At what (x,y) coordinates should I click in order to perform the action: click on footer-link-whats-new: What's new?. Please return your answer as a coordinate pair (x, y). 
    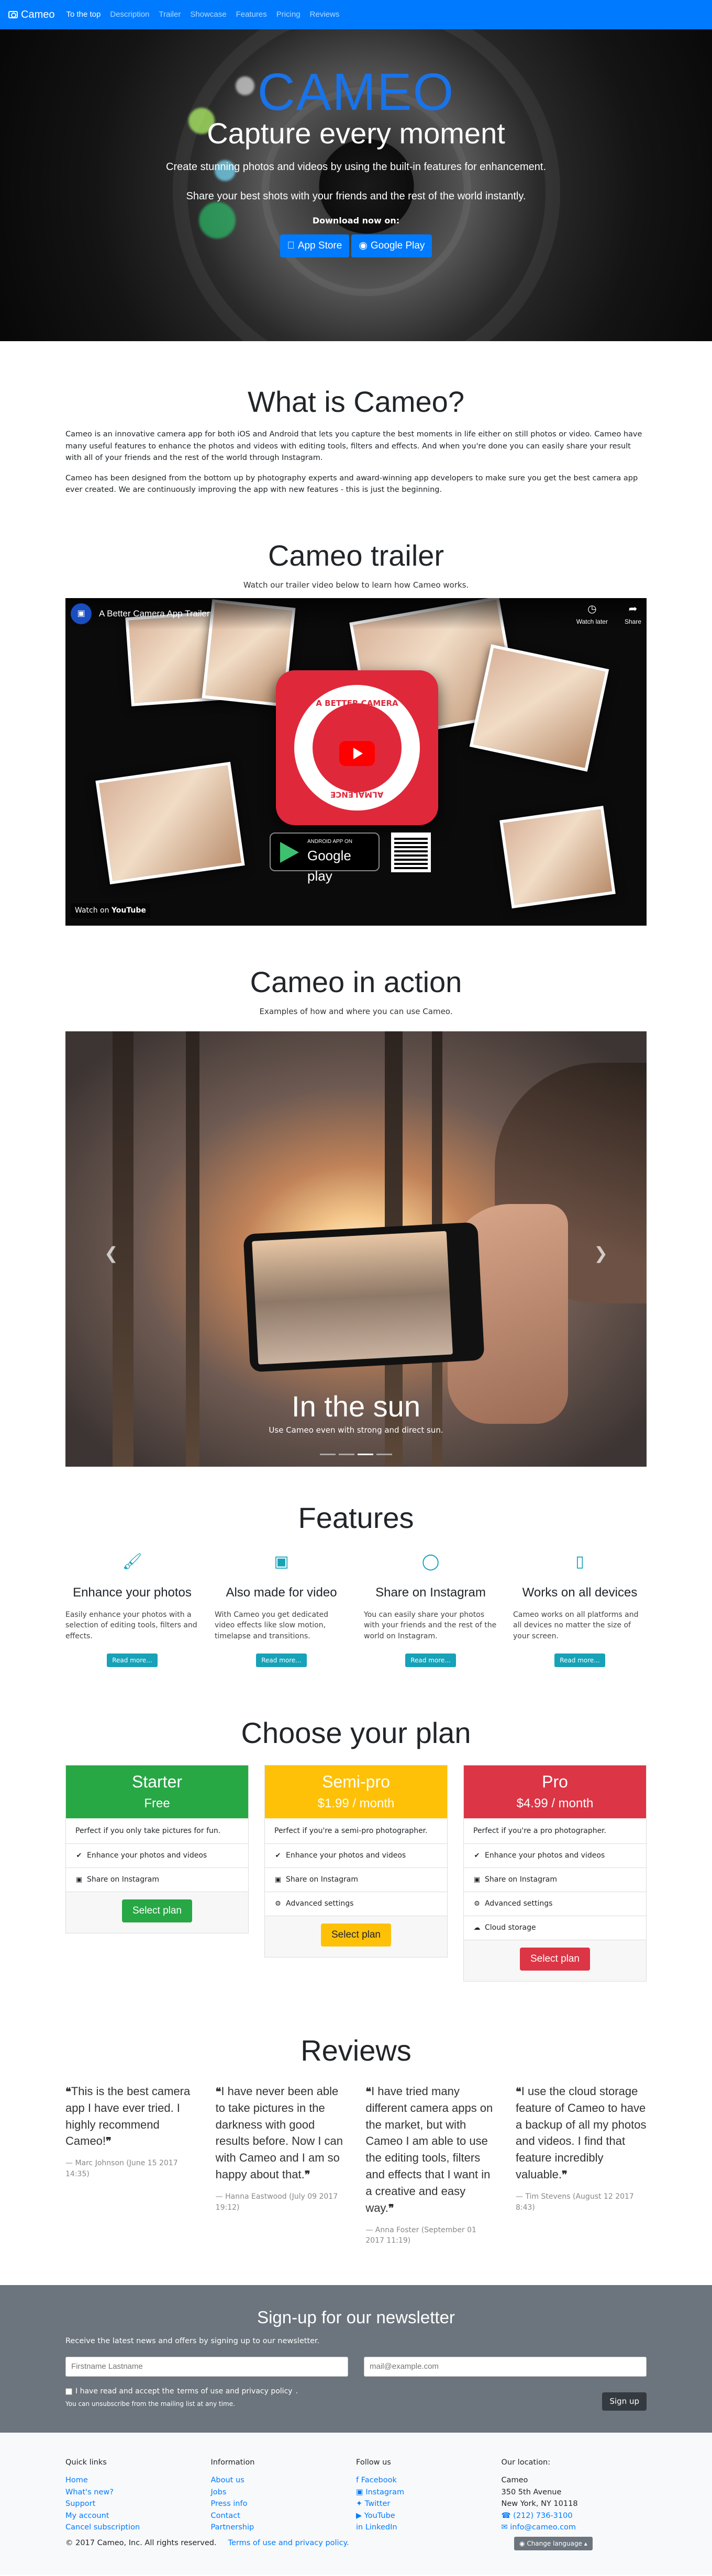
    Looking at the image, I should click on (138, 2492).